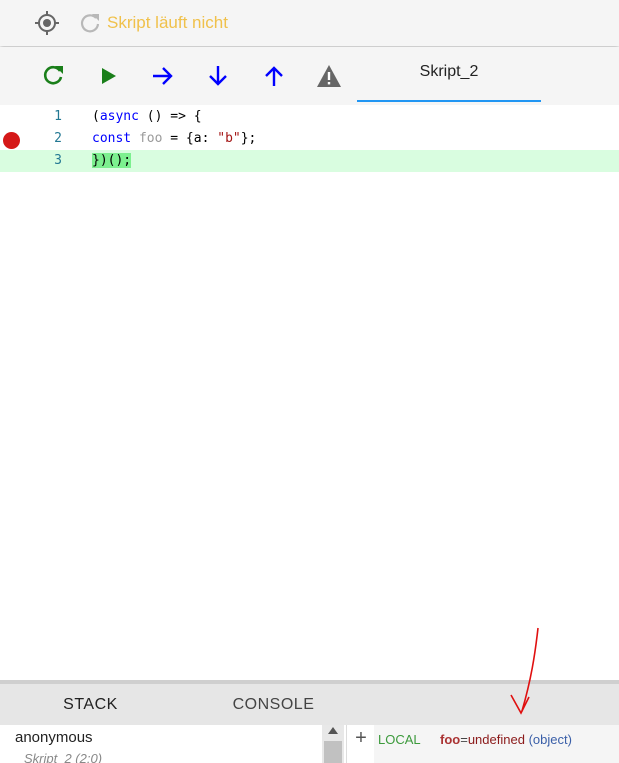 The height and width of the screenshot is (763, 619). I want to click on current-line: 3 })();, so click(309, 161).